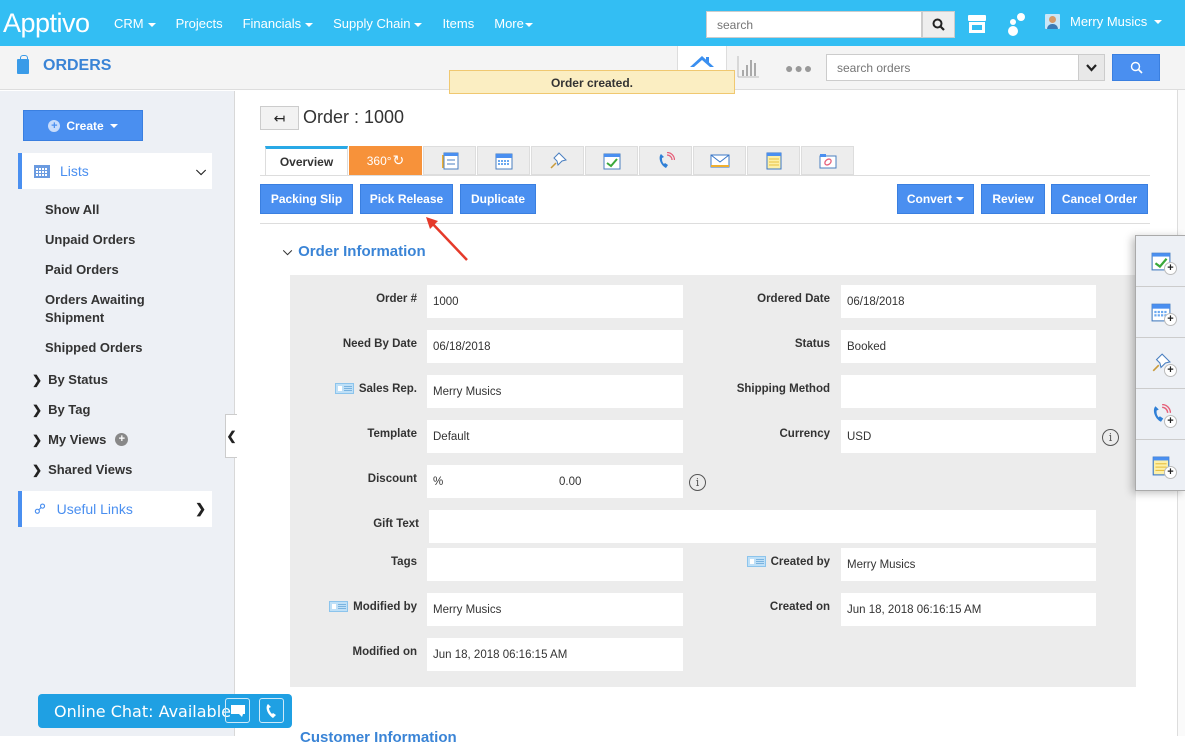  I want to click on chat-message-button, so click(237, 710).